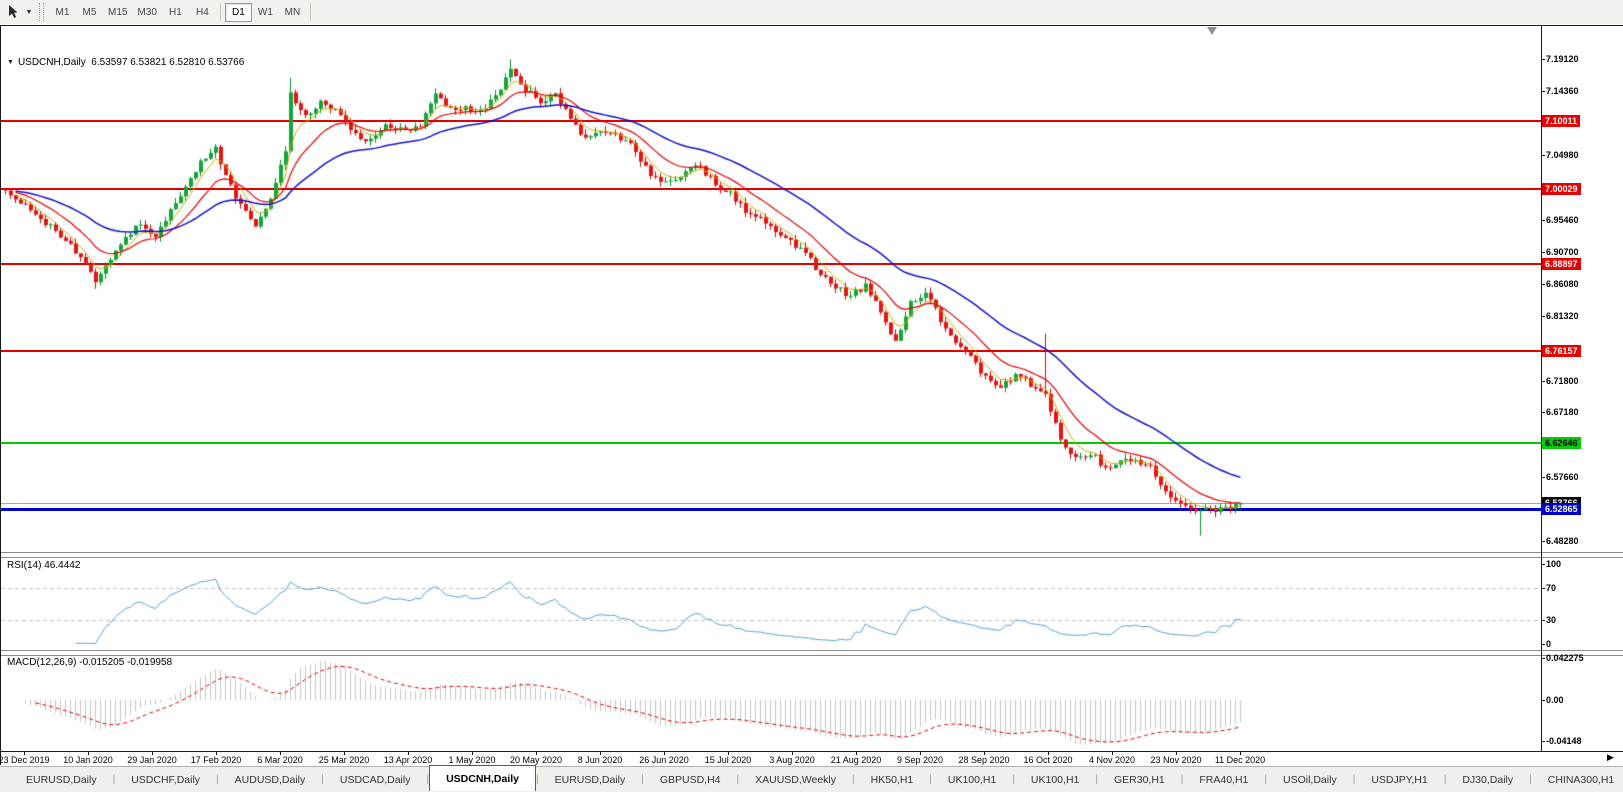 The width and height of the screenshot is (1623, 792). What do you see at coordinates (1176, 760) in the screenshot?
I see `date-tick-label: 23 Nov 2020` at bounding box center [1176, 760].